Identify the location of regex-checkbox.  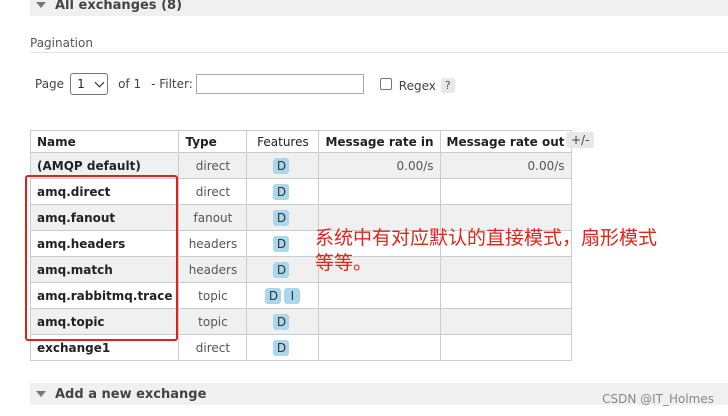
(385, 84).